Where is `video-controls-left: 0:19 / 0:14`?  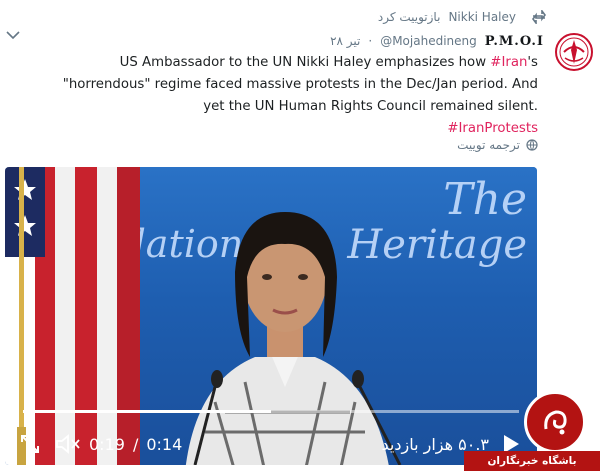
video-controls-left: 0:19 / 0:14 is located at coordinates (100, 444).